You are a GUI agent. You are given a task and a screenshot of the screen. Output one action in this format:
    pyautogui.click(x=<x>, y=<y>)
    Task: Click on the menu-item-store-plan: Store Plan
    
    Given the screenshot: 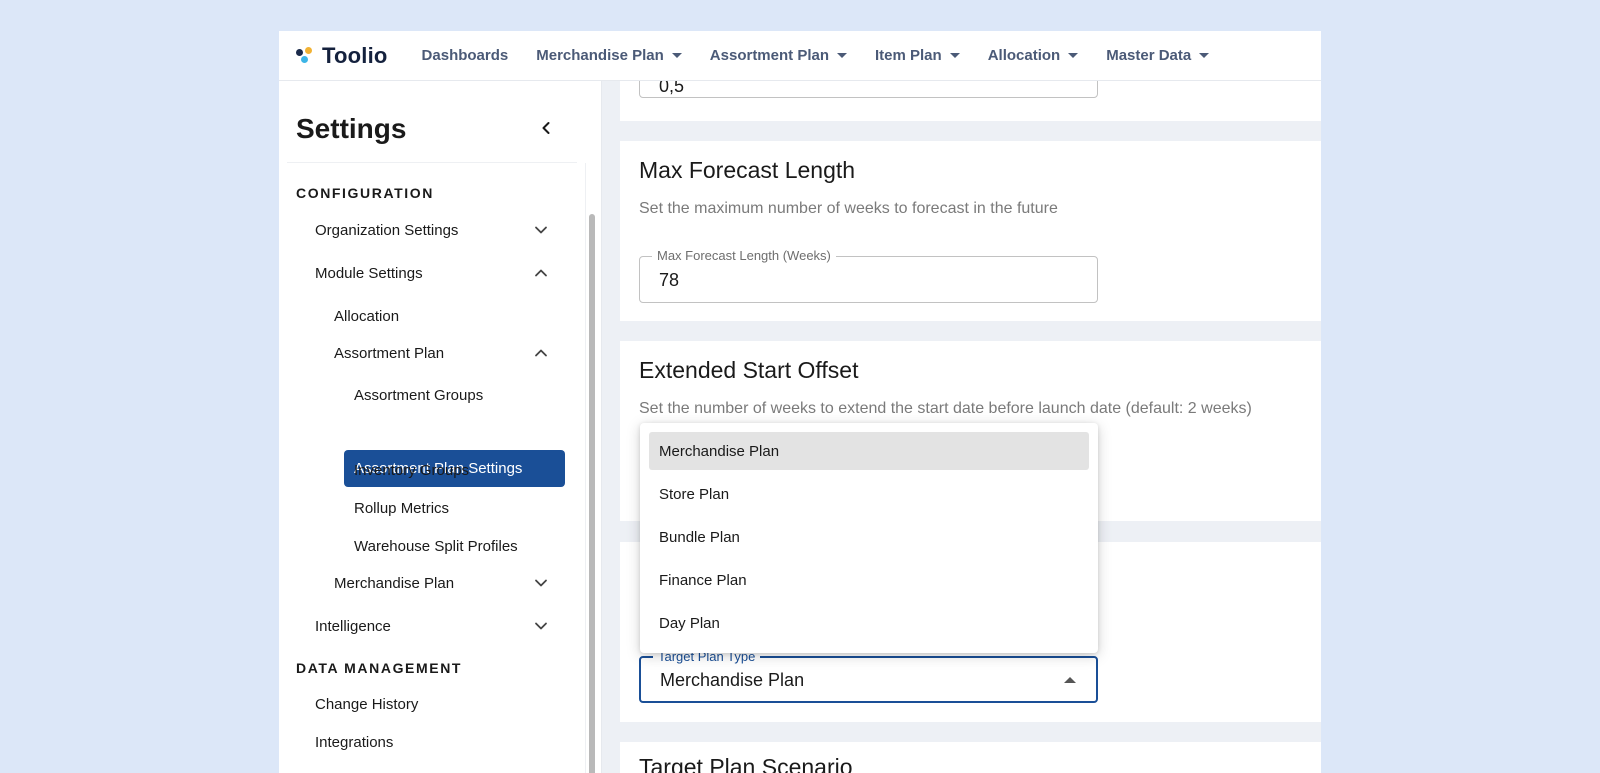 What is the action you would take?
    pyautogui.click(x=869, y=494)
    